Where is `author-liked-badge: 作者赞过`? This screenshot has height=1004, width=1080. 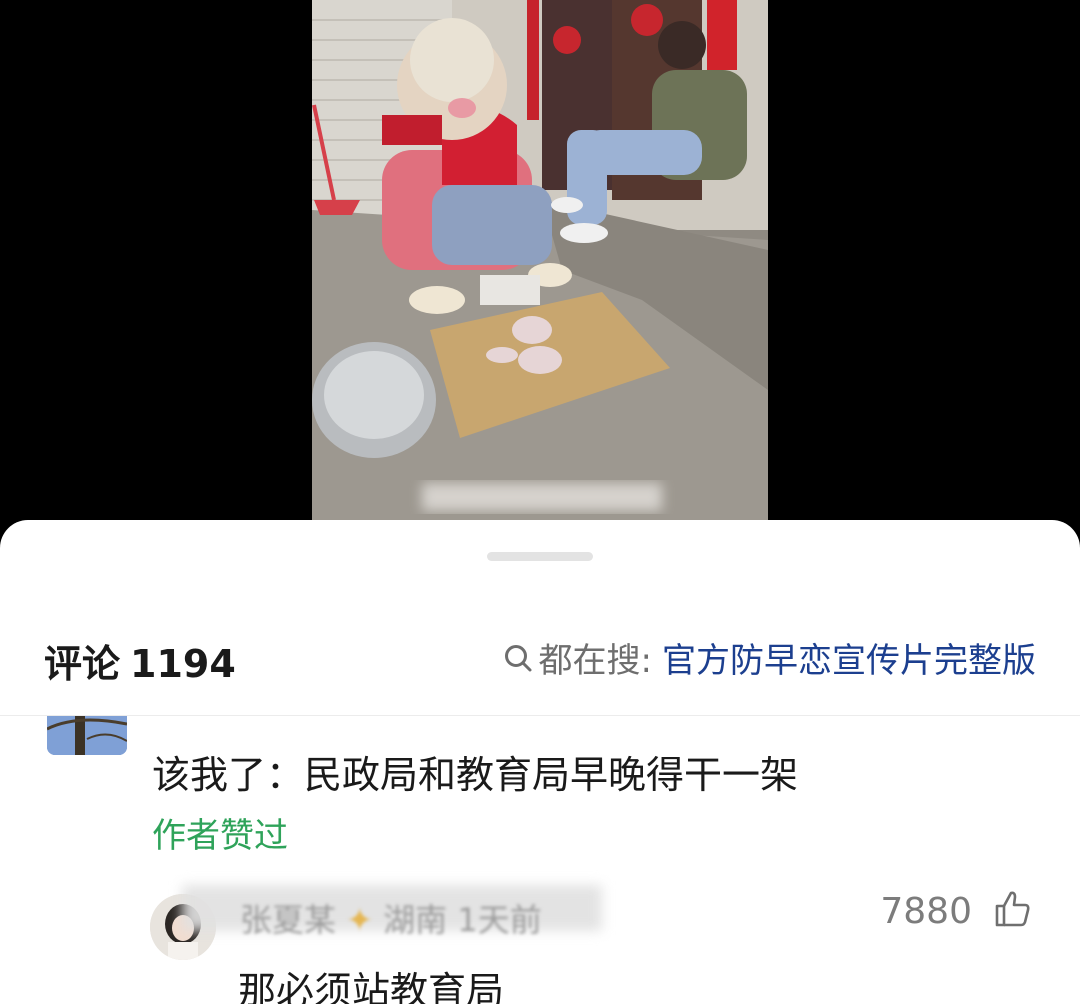 author-liked-badge: 作者赞过 is located at coordinates (220, 836).